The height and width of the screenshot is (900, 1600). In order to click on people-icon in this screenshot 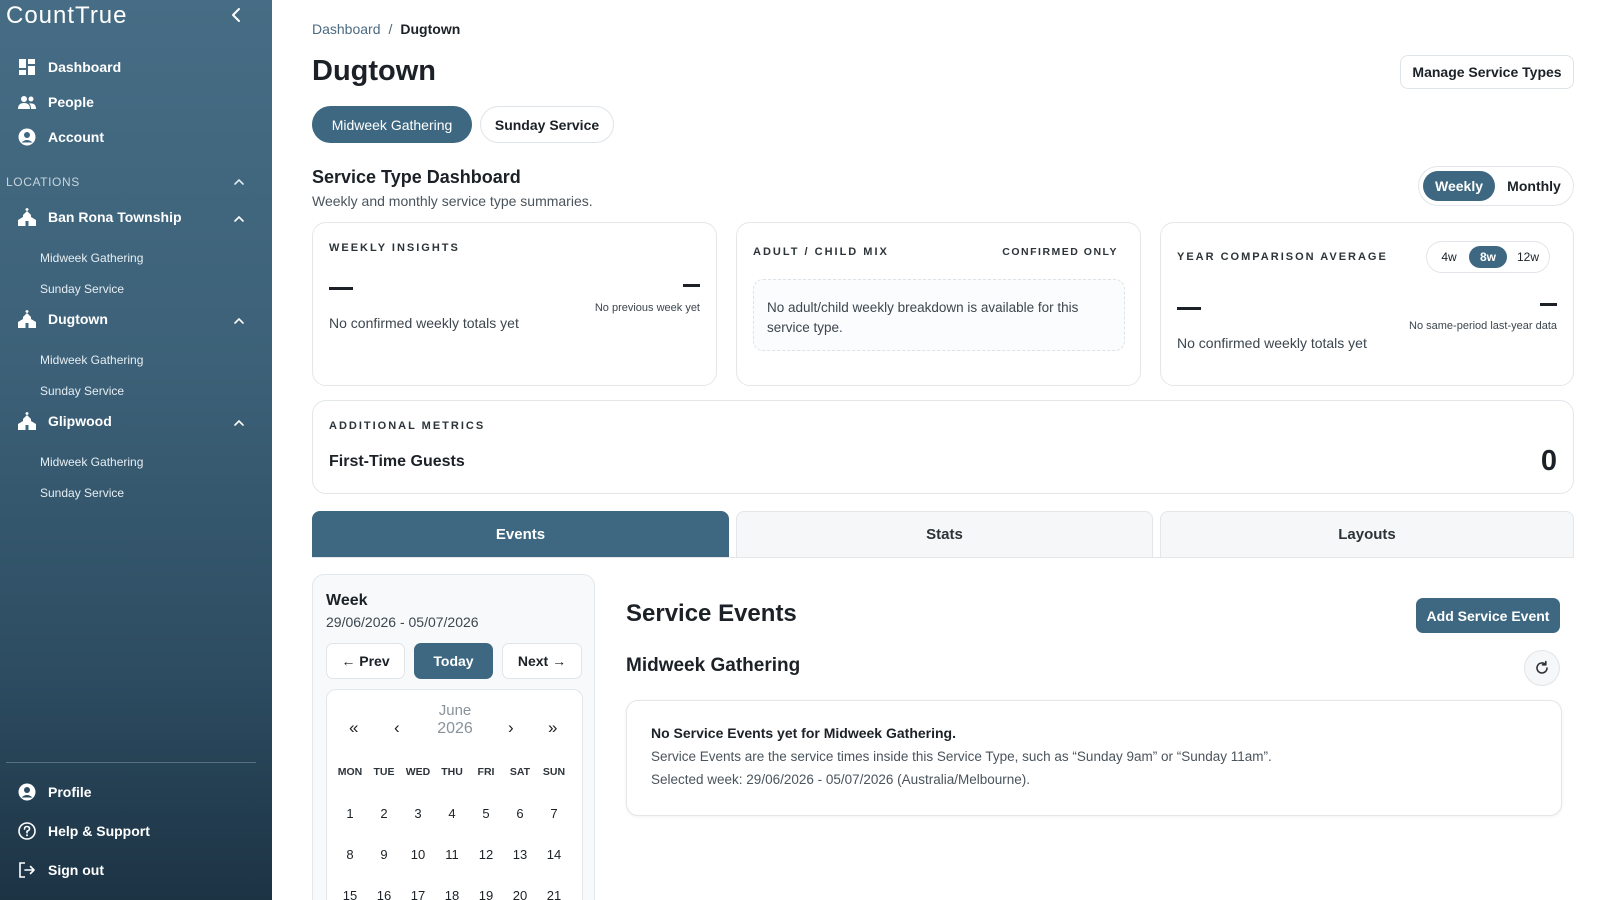, I will do `click(27, 102)`.